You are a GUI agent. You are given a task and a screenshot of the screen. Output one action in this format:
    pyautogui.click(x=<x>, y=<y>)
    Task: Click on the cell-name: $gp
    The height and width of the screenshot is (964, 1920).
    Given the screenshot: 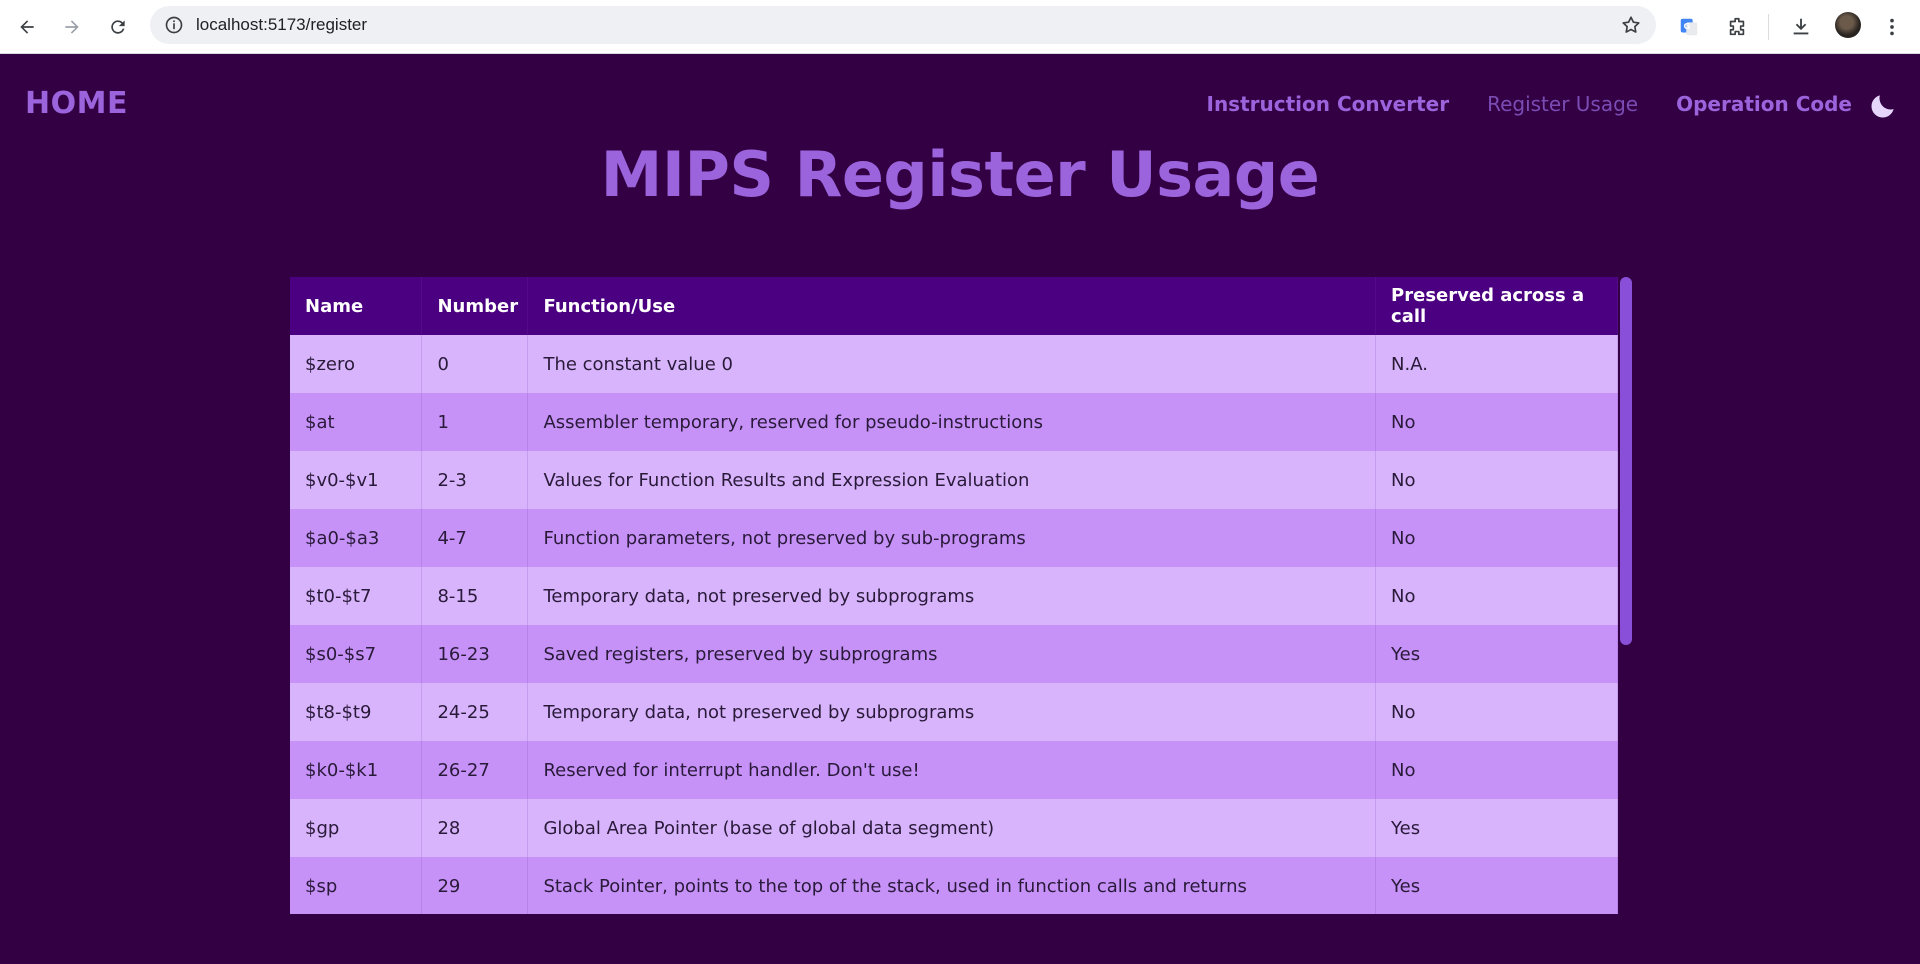 What is the action you would take?
    pyautogui.click(x=356, y=828)
    